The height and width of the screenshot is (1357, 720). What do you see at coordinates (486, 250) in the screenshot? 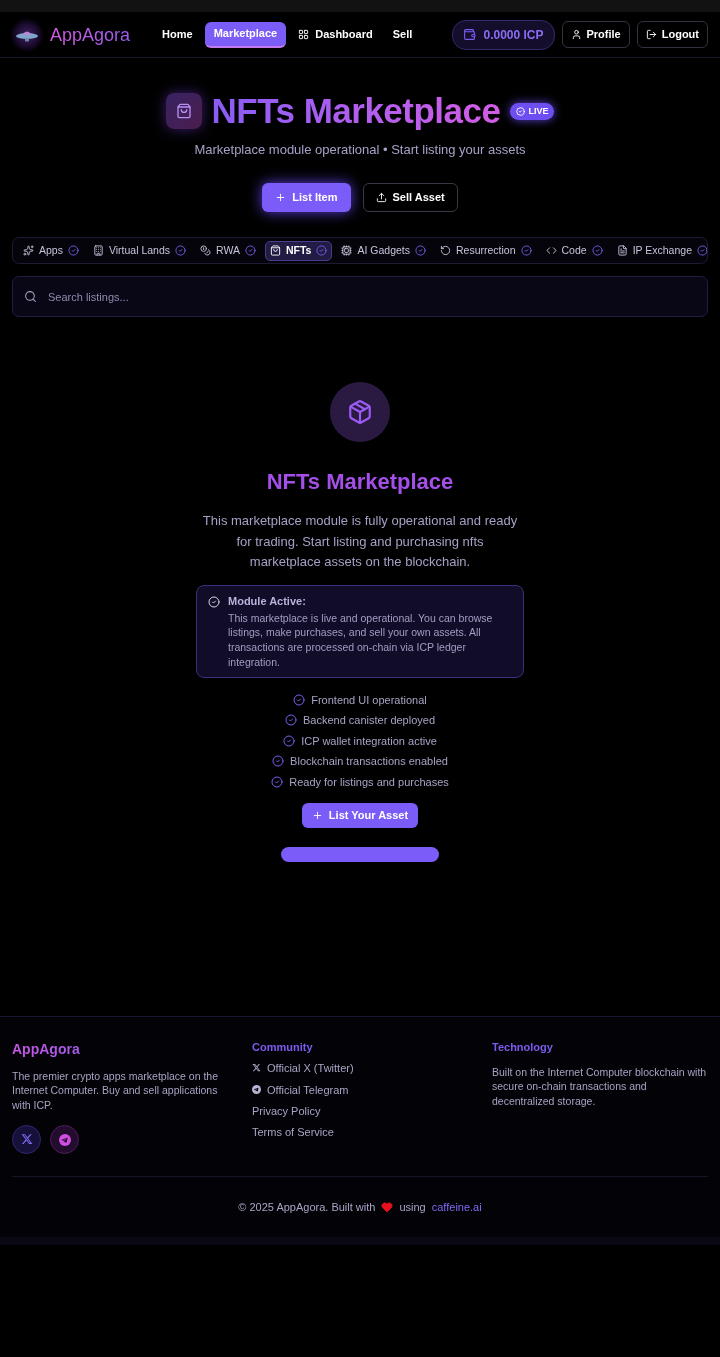
I see `category-tab: Resurrection` at bounding box center [486, 250].